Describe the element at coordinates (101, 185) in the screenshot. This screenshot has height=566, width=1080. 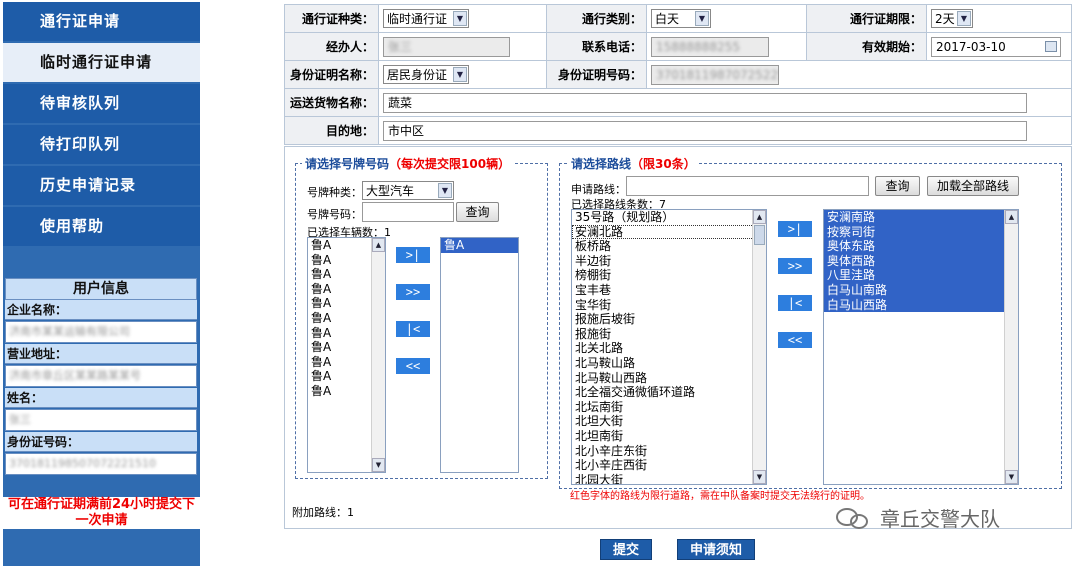
I see `sidebar-item-history: 历史申请记录` at that location.